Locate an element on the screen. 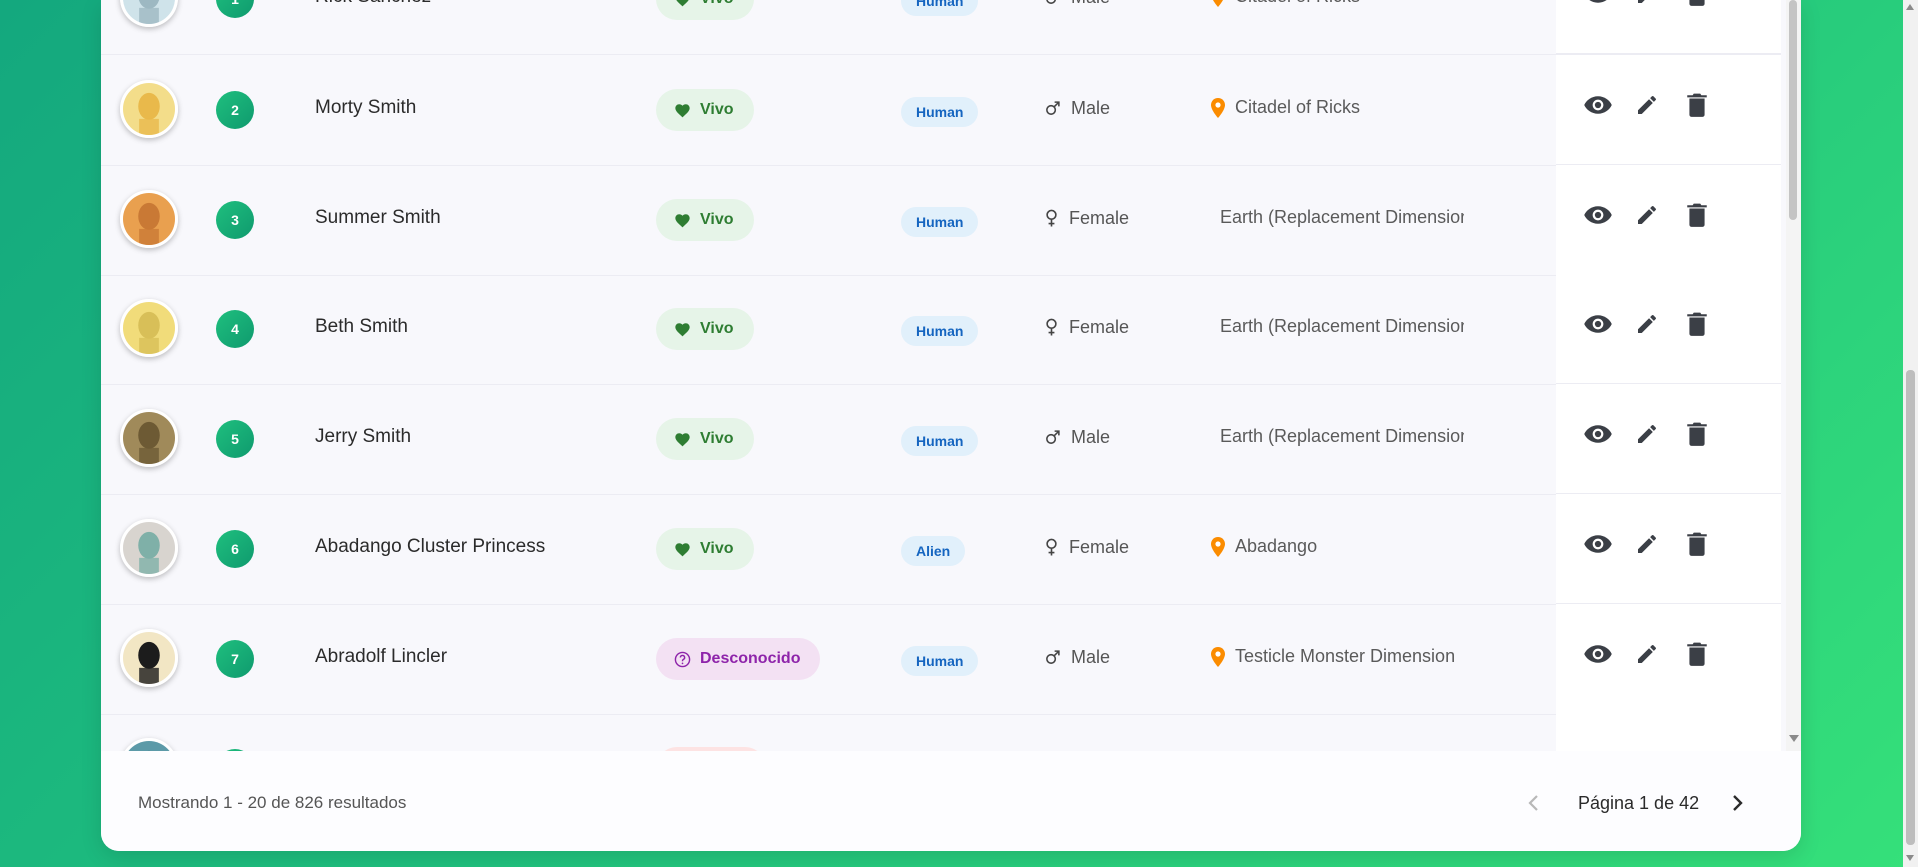 The height and width of the screenshot is (867, 1918). table-scrollbar is located at coordinates (1793, 375).